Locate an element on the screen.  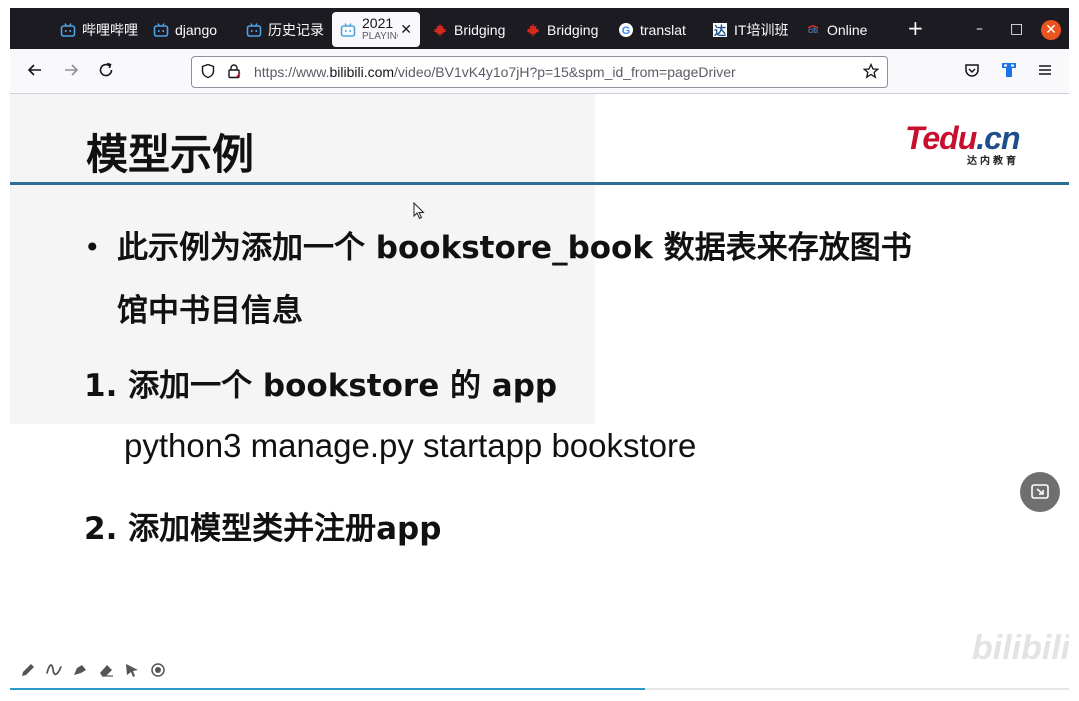
picture-in-picture-button is located at coordinates (1040, 492).